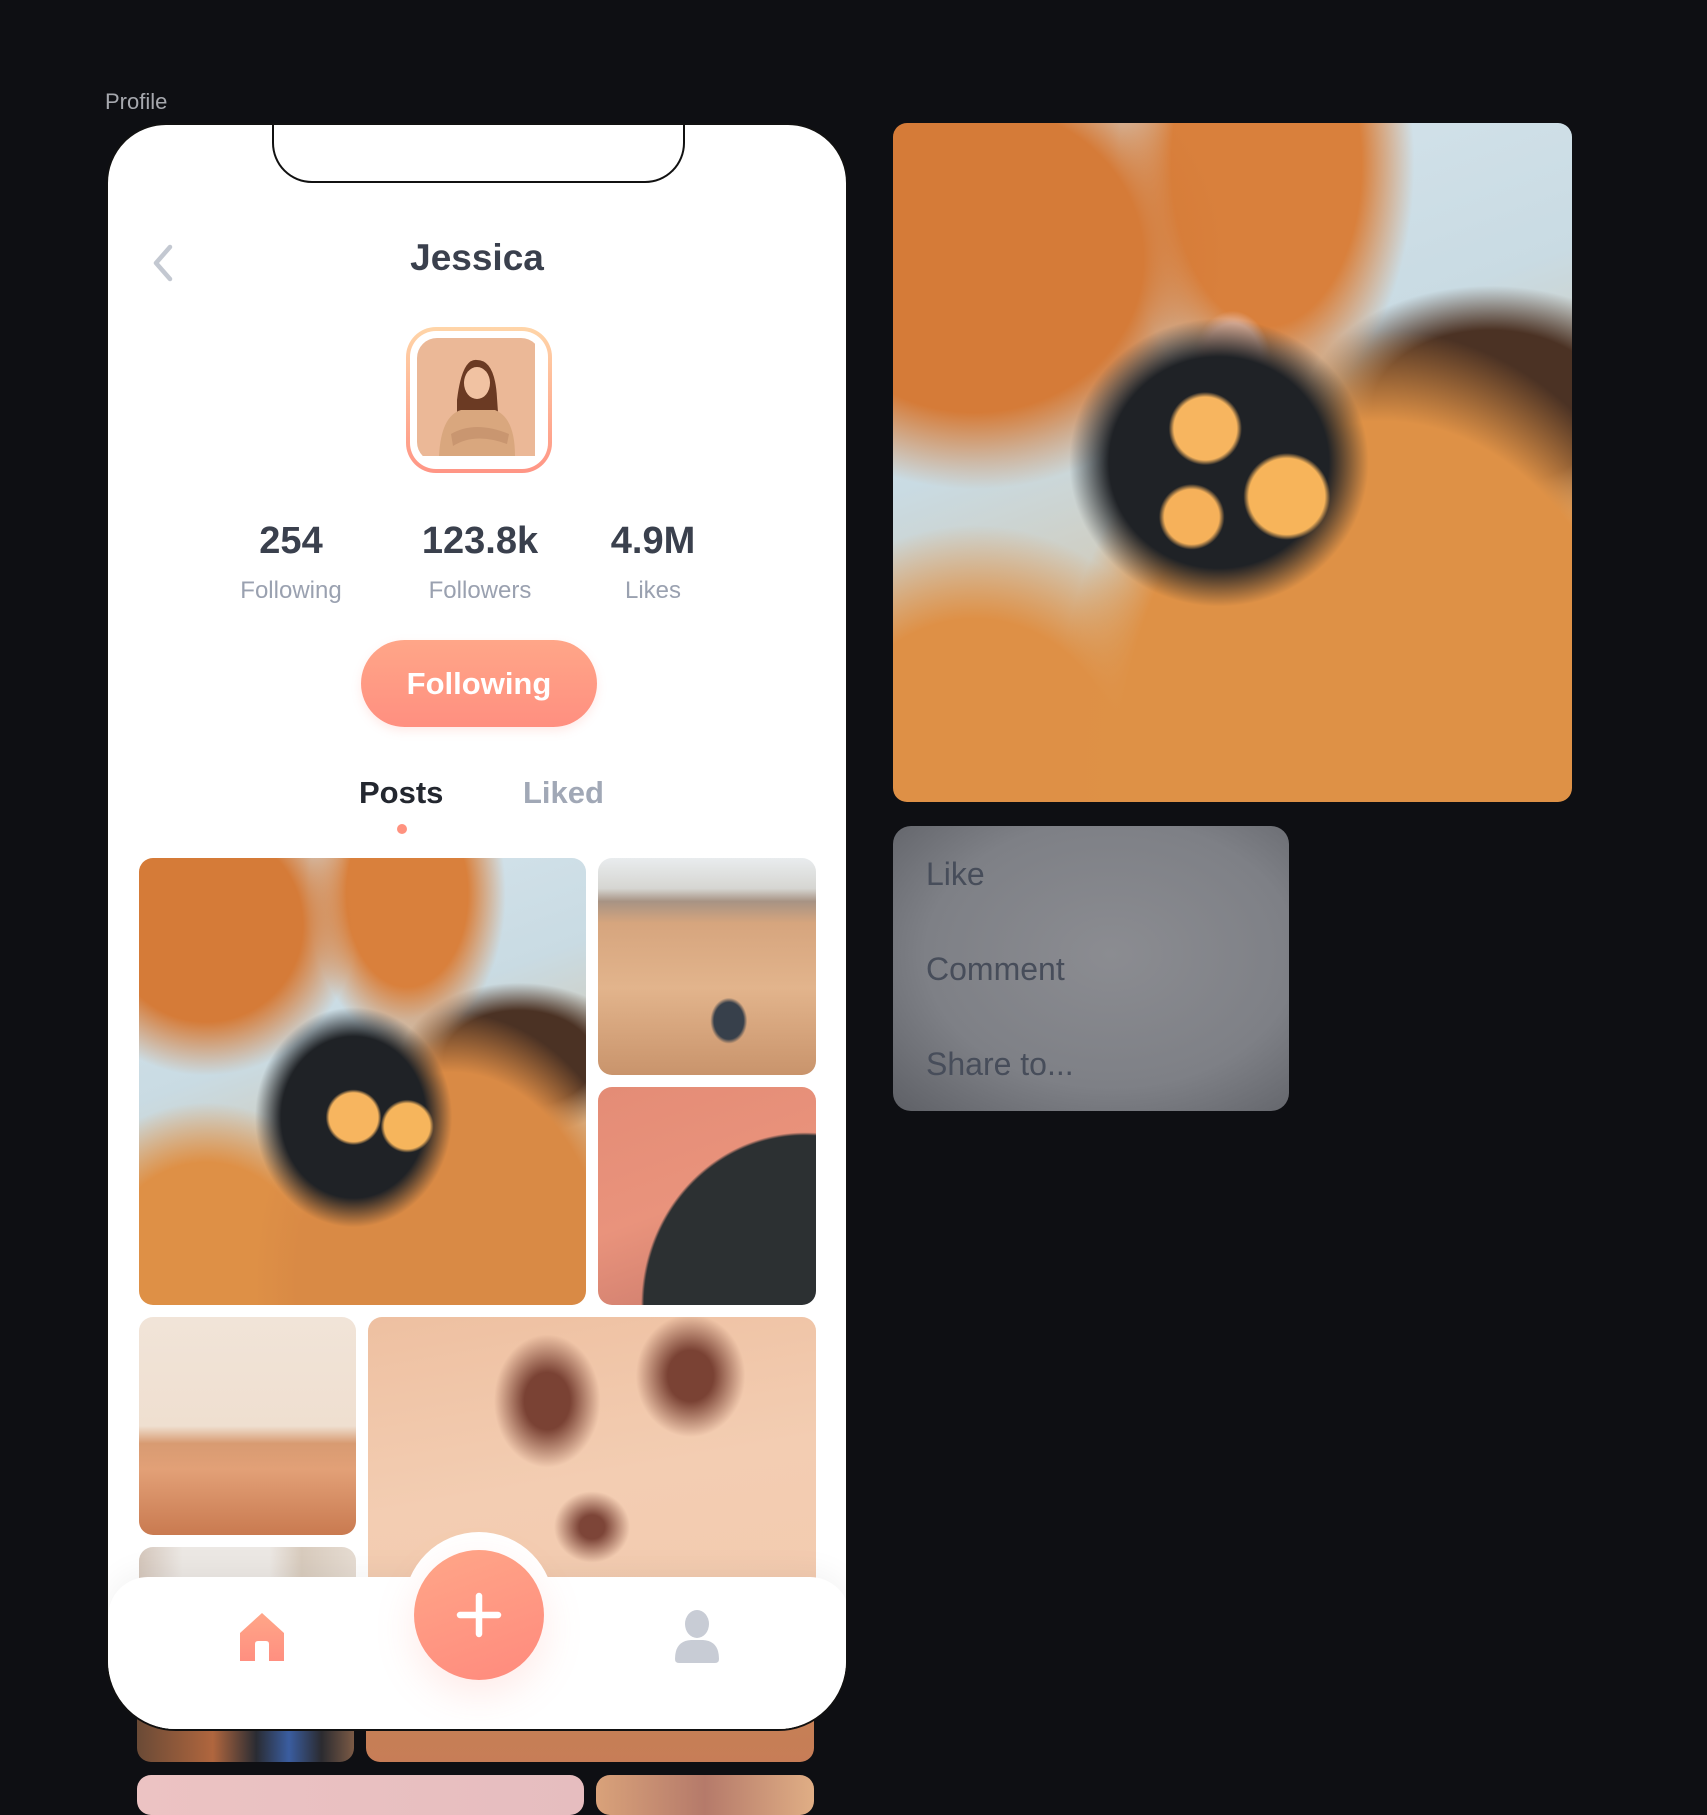  What do you see at coordinates (402, 829) in the screenshot?
I see `active-tab-indicator` at bounding box center [402, 829].